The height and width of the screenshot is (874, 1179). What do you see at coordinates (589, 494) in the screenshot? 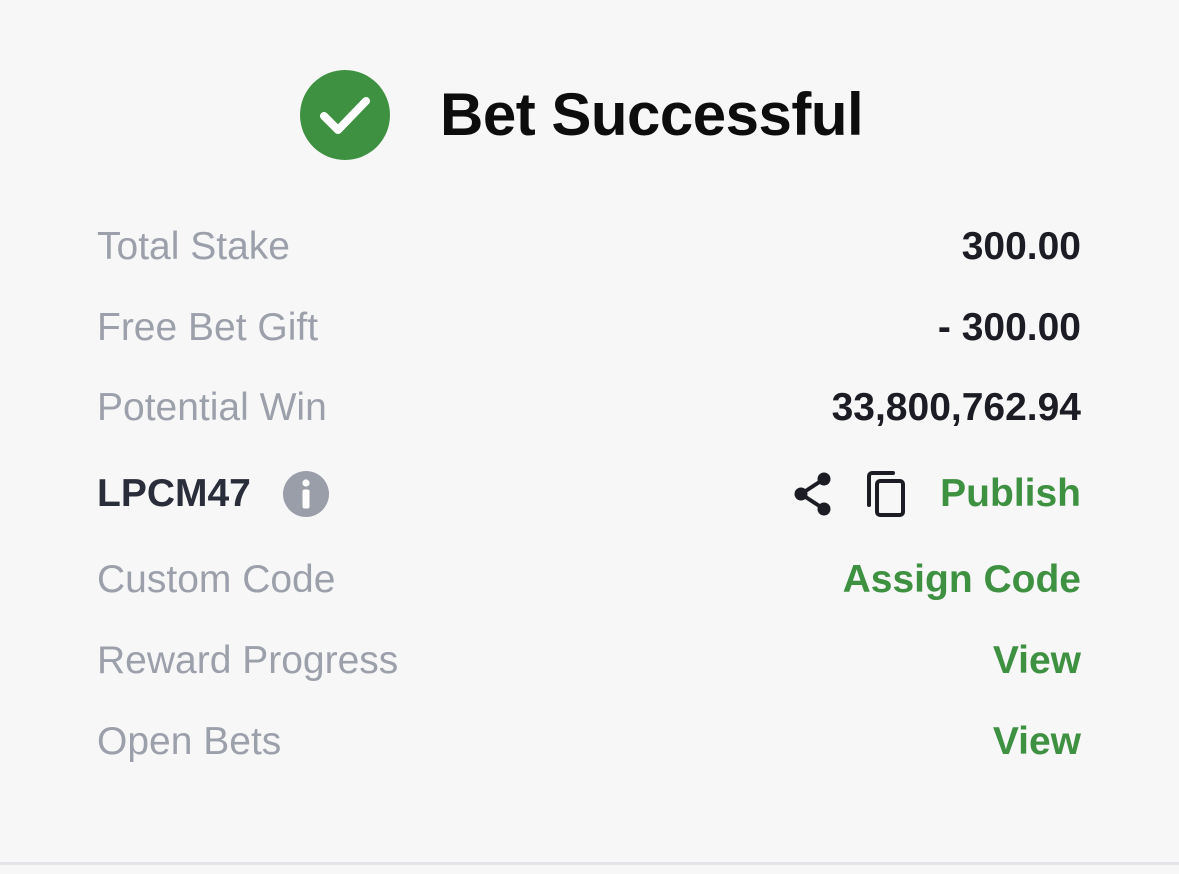
I see `booking-code-row: LPCM47 Publish` at bounding box center [589, 494].